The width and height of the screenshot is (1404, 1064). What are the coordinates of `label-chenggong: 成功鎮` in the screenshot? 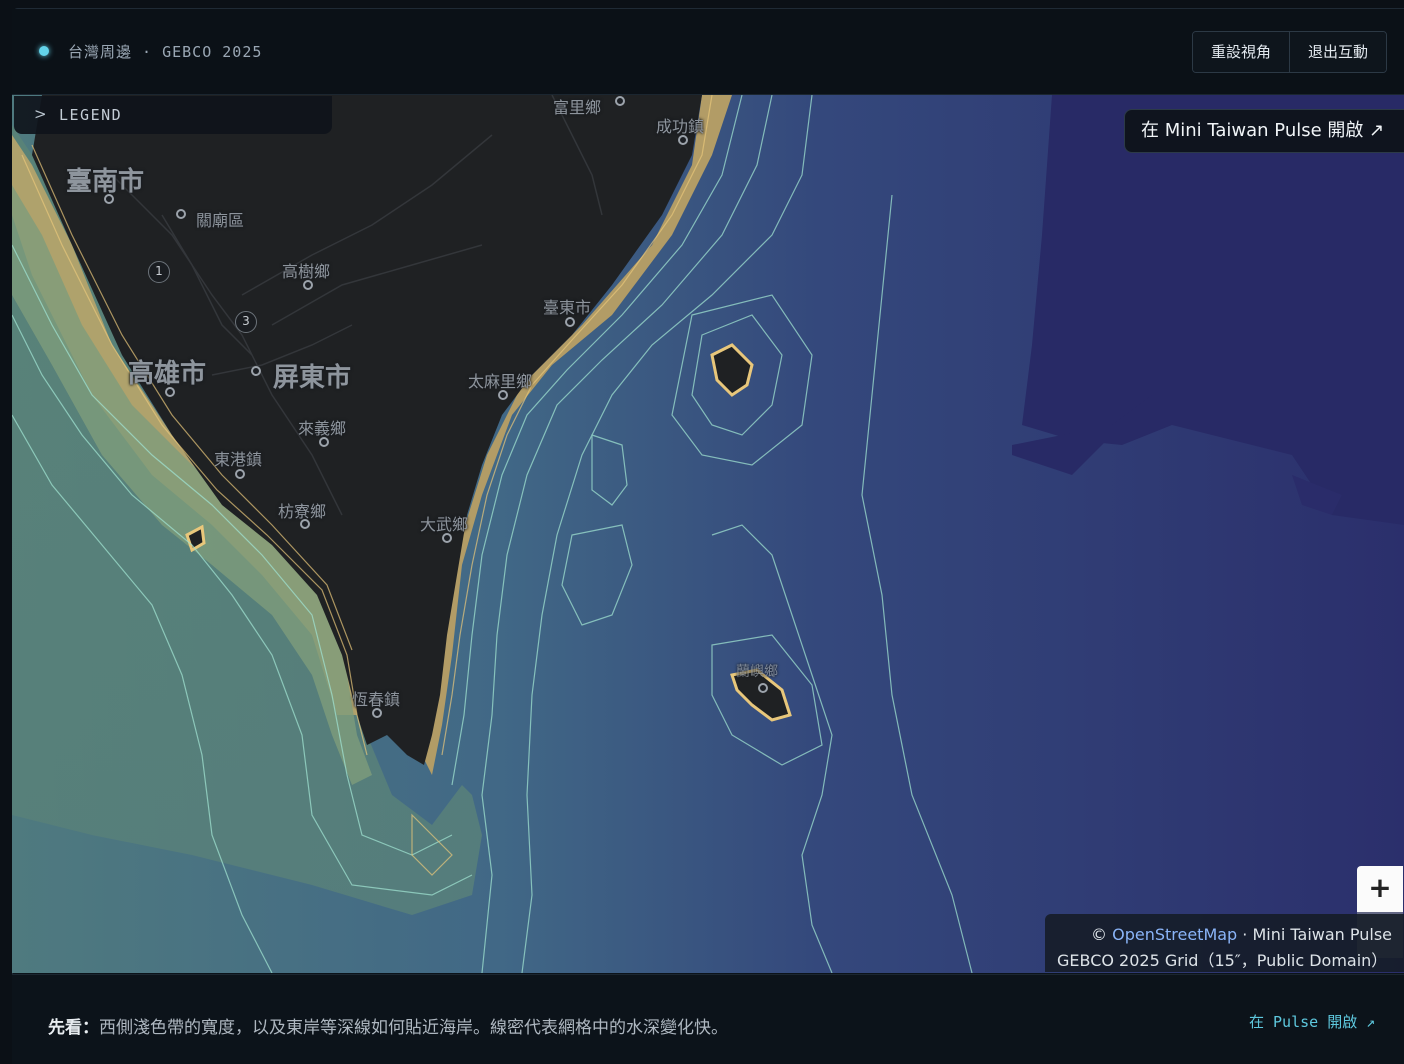 It's located at (680, 126).